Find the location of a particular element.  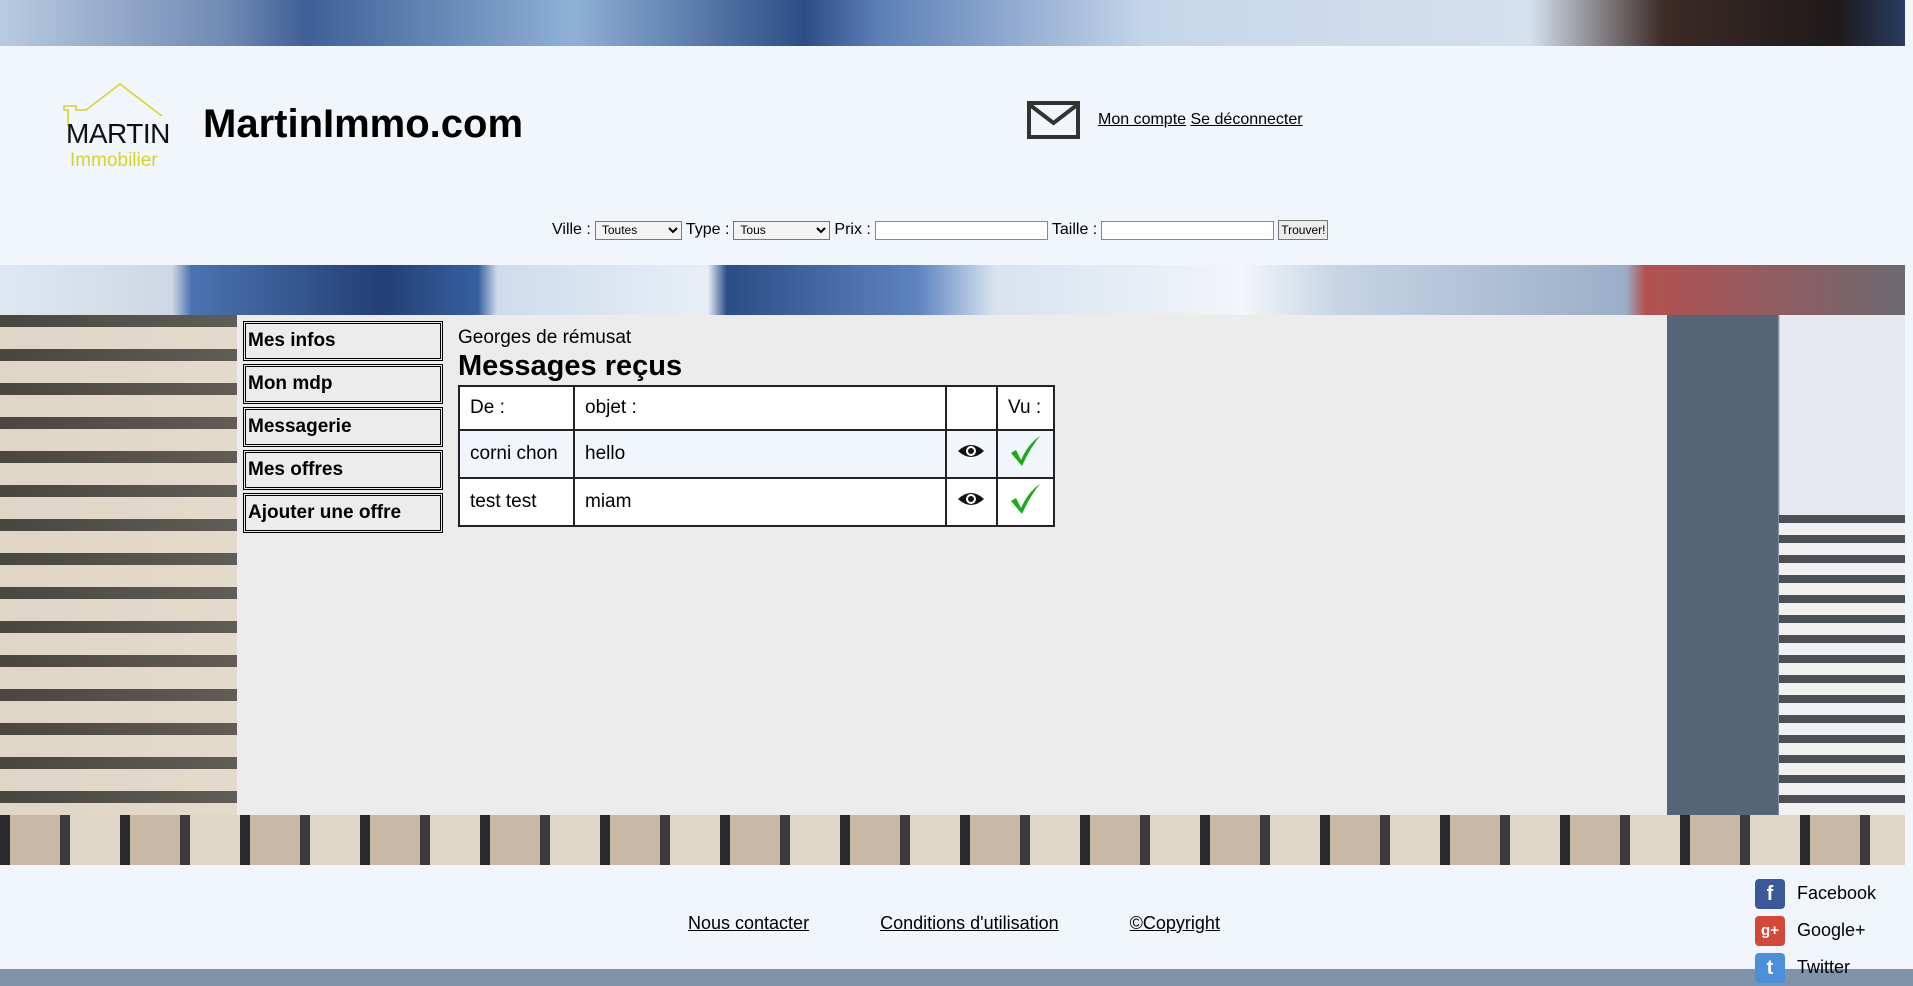

sidebar-item-messagerie: Messagerie is located at coordinates (343, 427).